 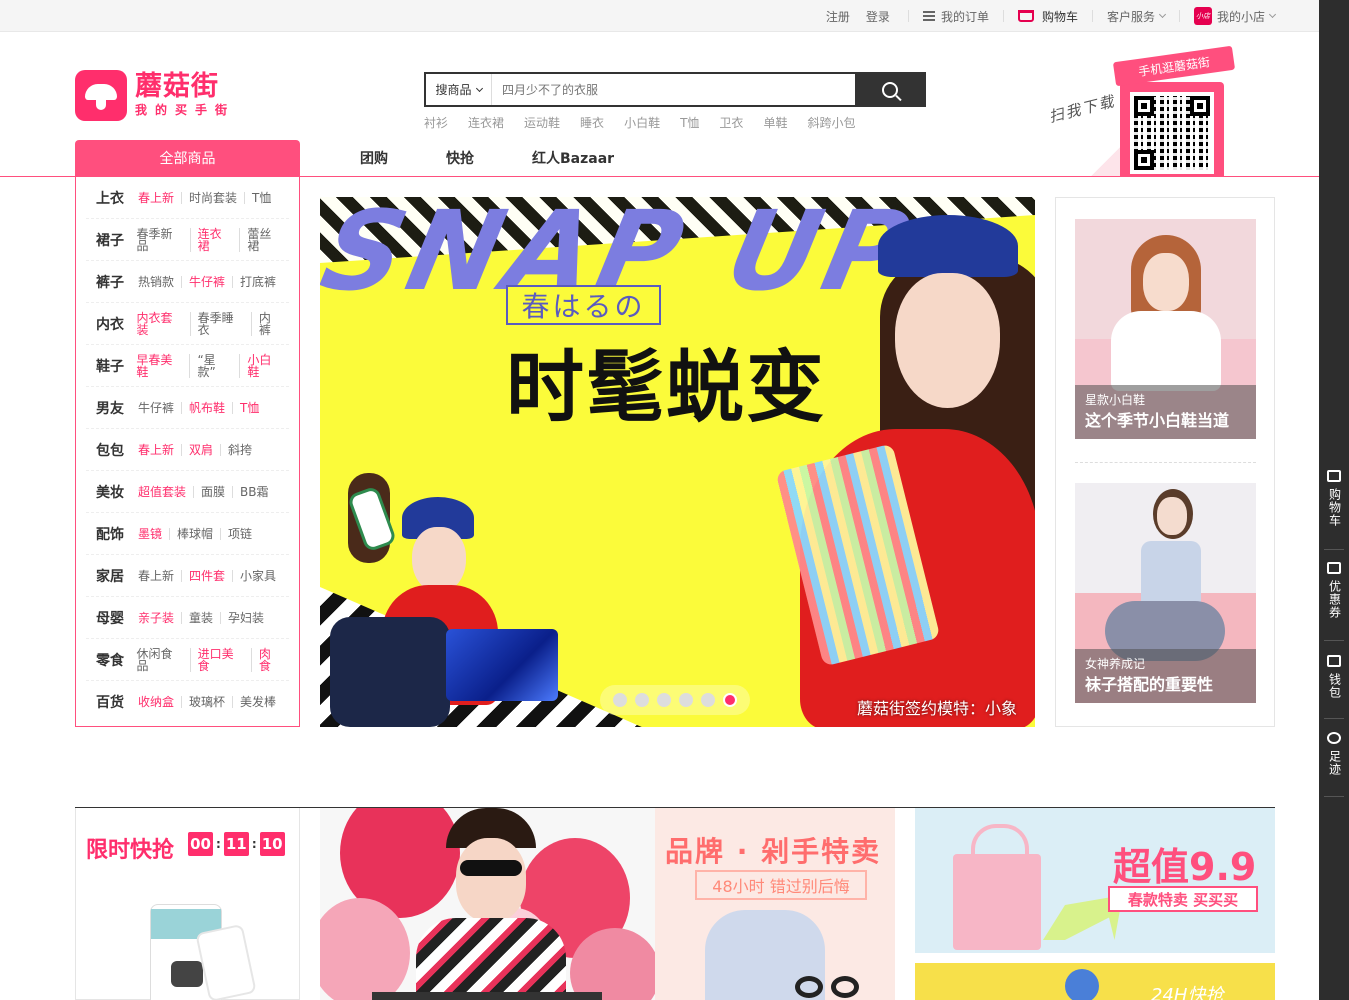 What do you see at coordinates (689, 122) in the screenshot?
I see `hotword-link: T恤` at bounding box center [689, 122].